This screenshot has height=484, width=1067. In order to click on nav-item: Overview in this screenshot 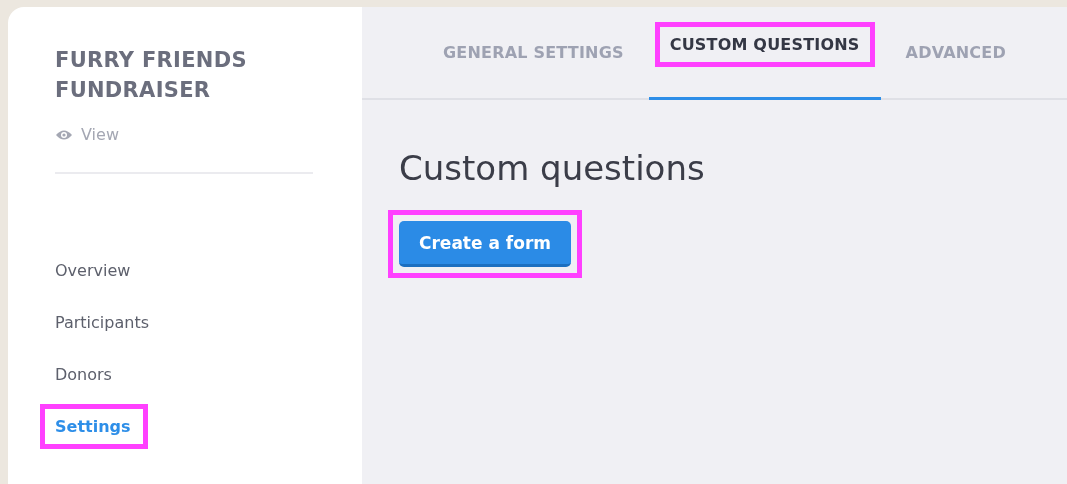, I will do `click(85, 270)`.